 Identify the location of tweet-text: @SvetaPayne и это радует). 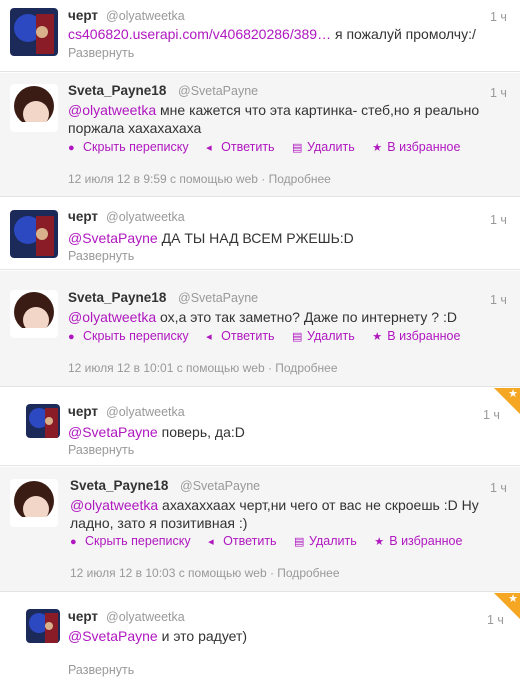
(158, 636).